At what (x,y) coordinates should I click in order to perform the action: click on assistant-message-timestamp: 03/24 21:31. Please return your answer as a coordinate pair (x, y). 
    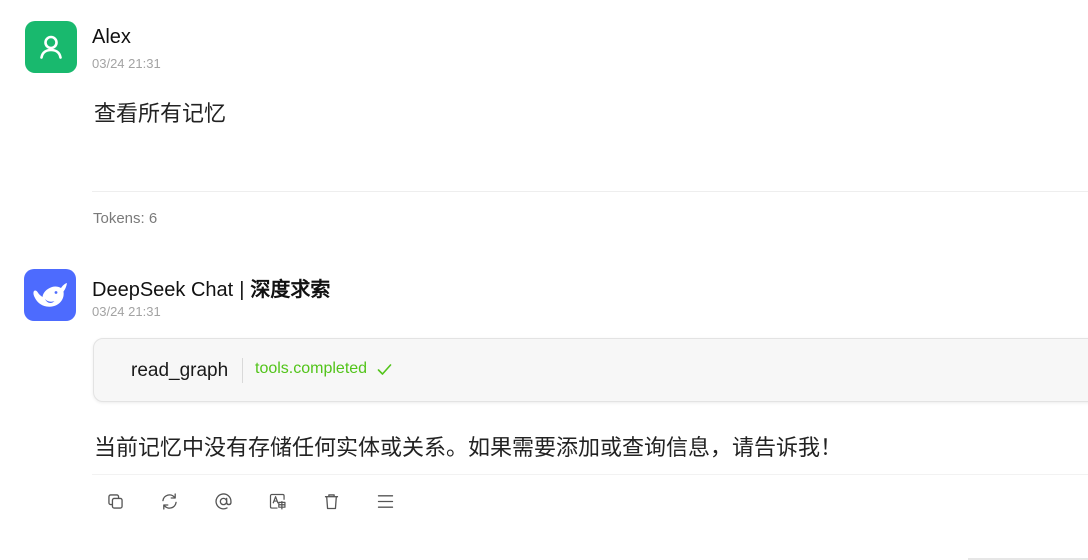
    Looking at the image, I should click on (126, 311).